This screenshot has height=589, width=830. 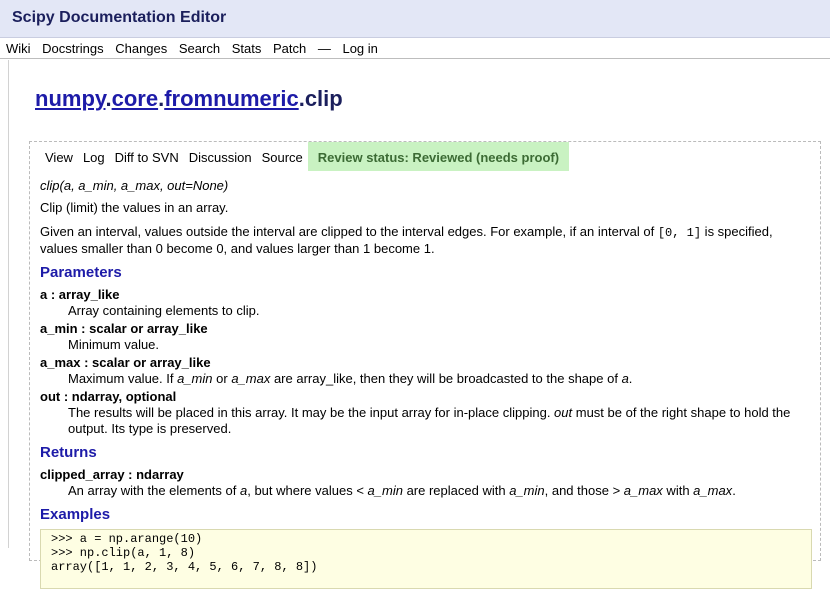 What do you see at coordinates (247, 48) in the screenshot?
I see `nav-stats: Stats` at bounding box center [247, 48].